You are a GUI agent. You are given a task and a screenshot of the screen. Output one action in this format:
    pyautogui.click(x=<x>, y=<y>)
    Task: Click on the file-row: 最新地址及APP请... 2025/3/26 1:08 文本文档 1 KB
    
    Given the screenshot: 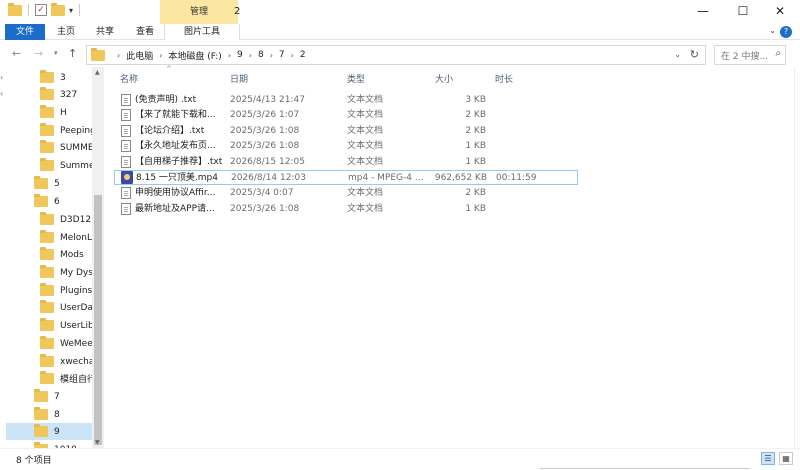 What is the action you would take?
    pyautogui.click(x=346, y=209)
    